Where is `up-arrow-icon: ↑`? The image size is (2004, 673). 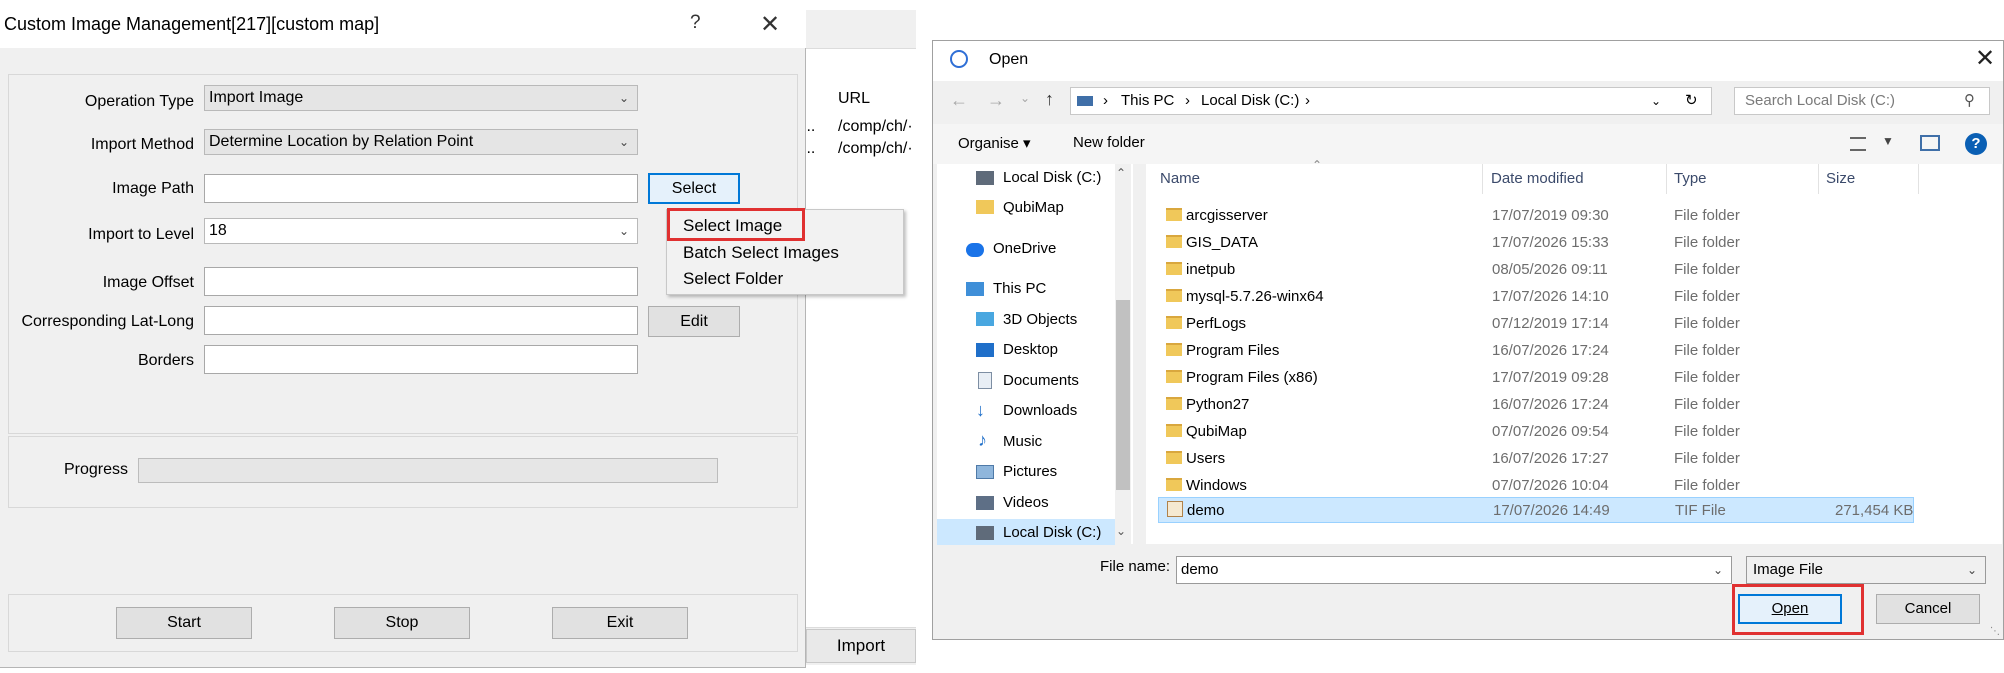 up-arrow-icon: ↑ is located at coordinates (1049, 99).